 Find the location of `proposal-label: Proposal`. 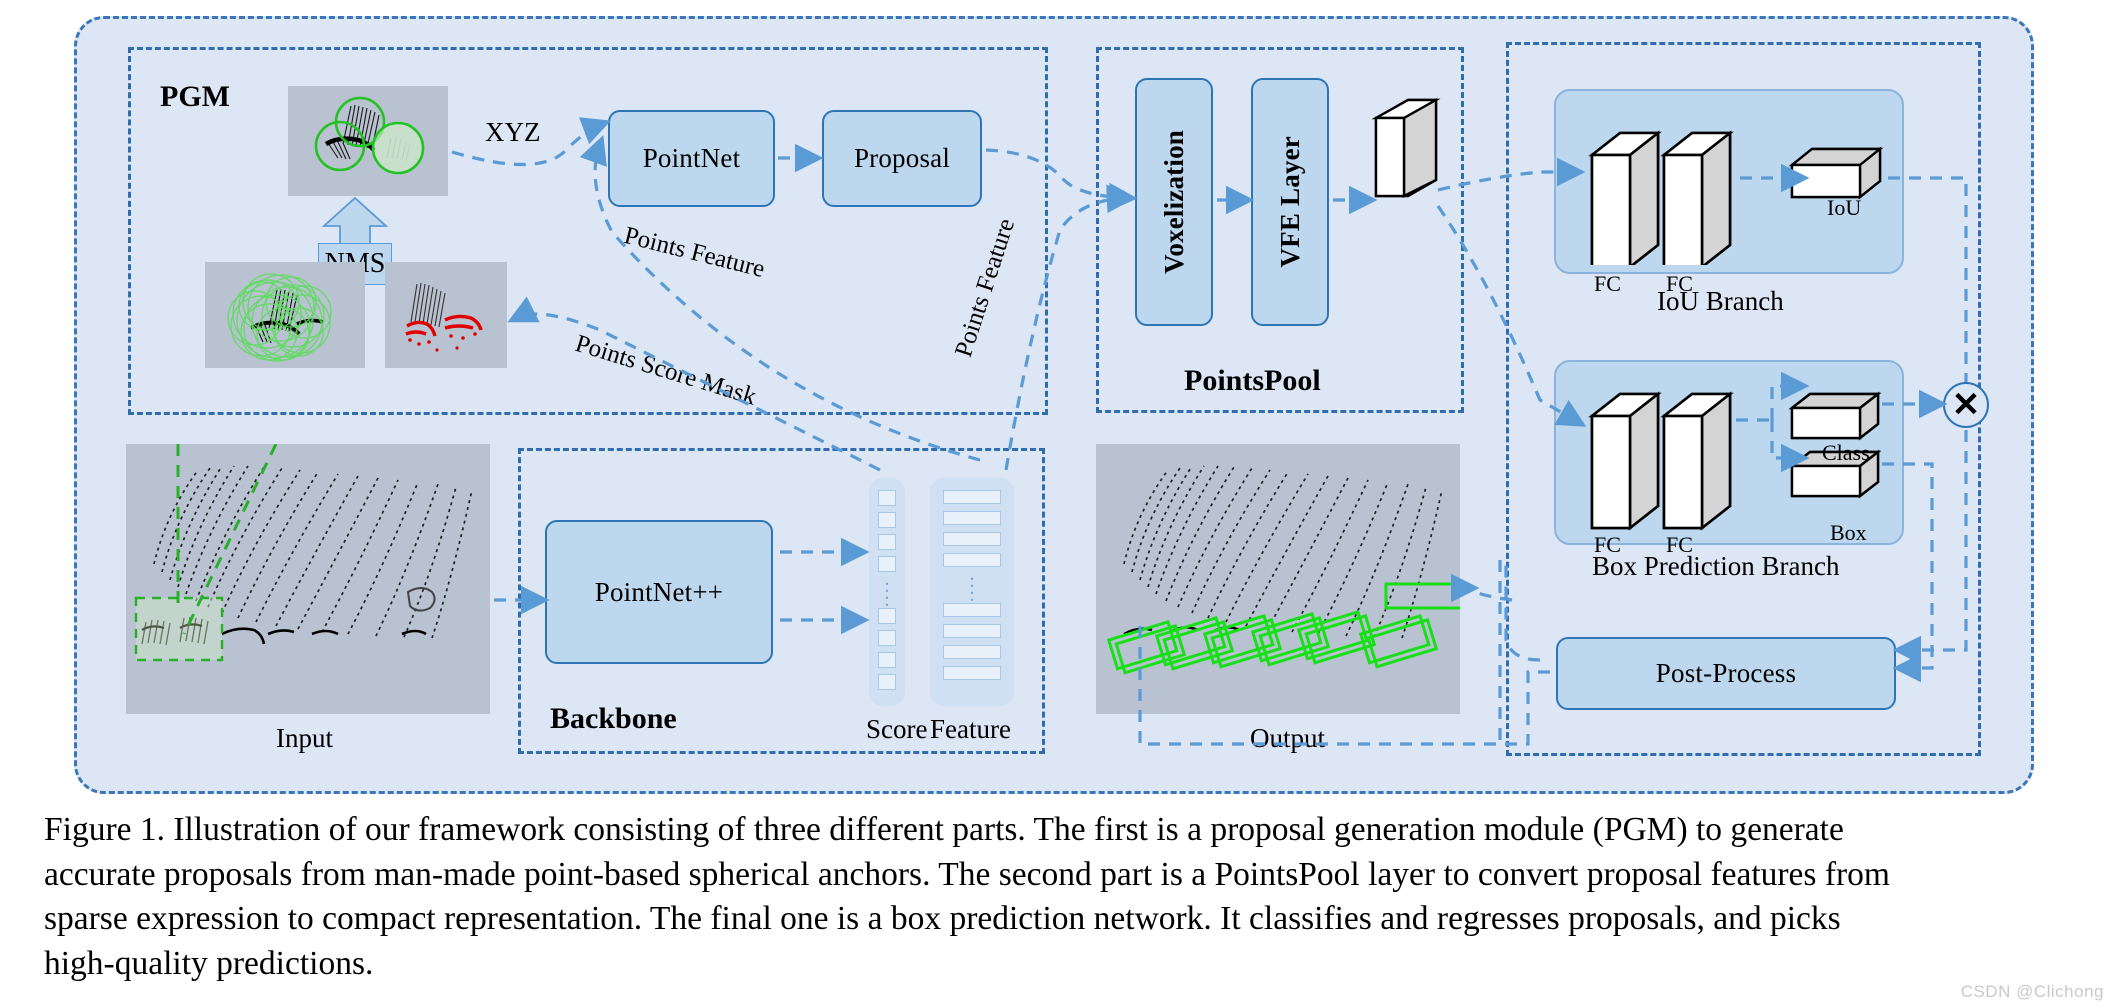

proposal-label: Proposal is located at coordinates (902, 158).